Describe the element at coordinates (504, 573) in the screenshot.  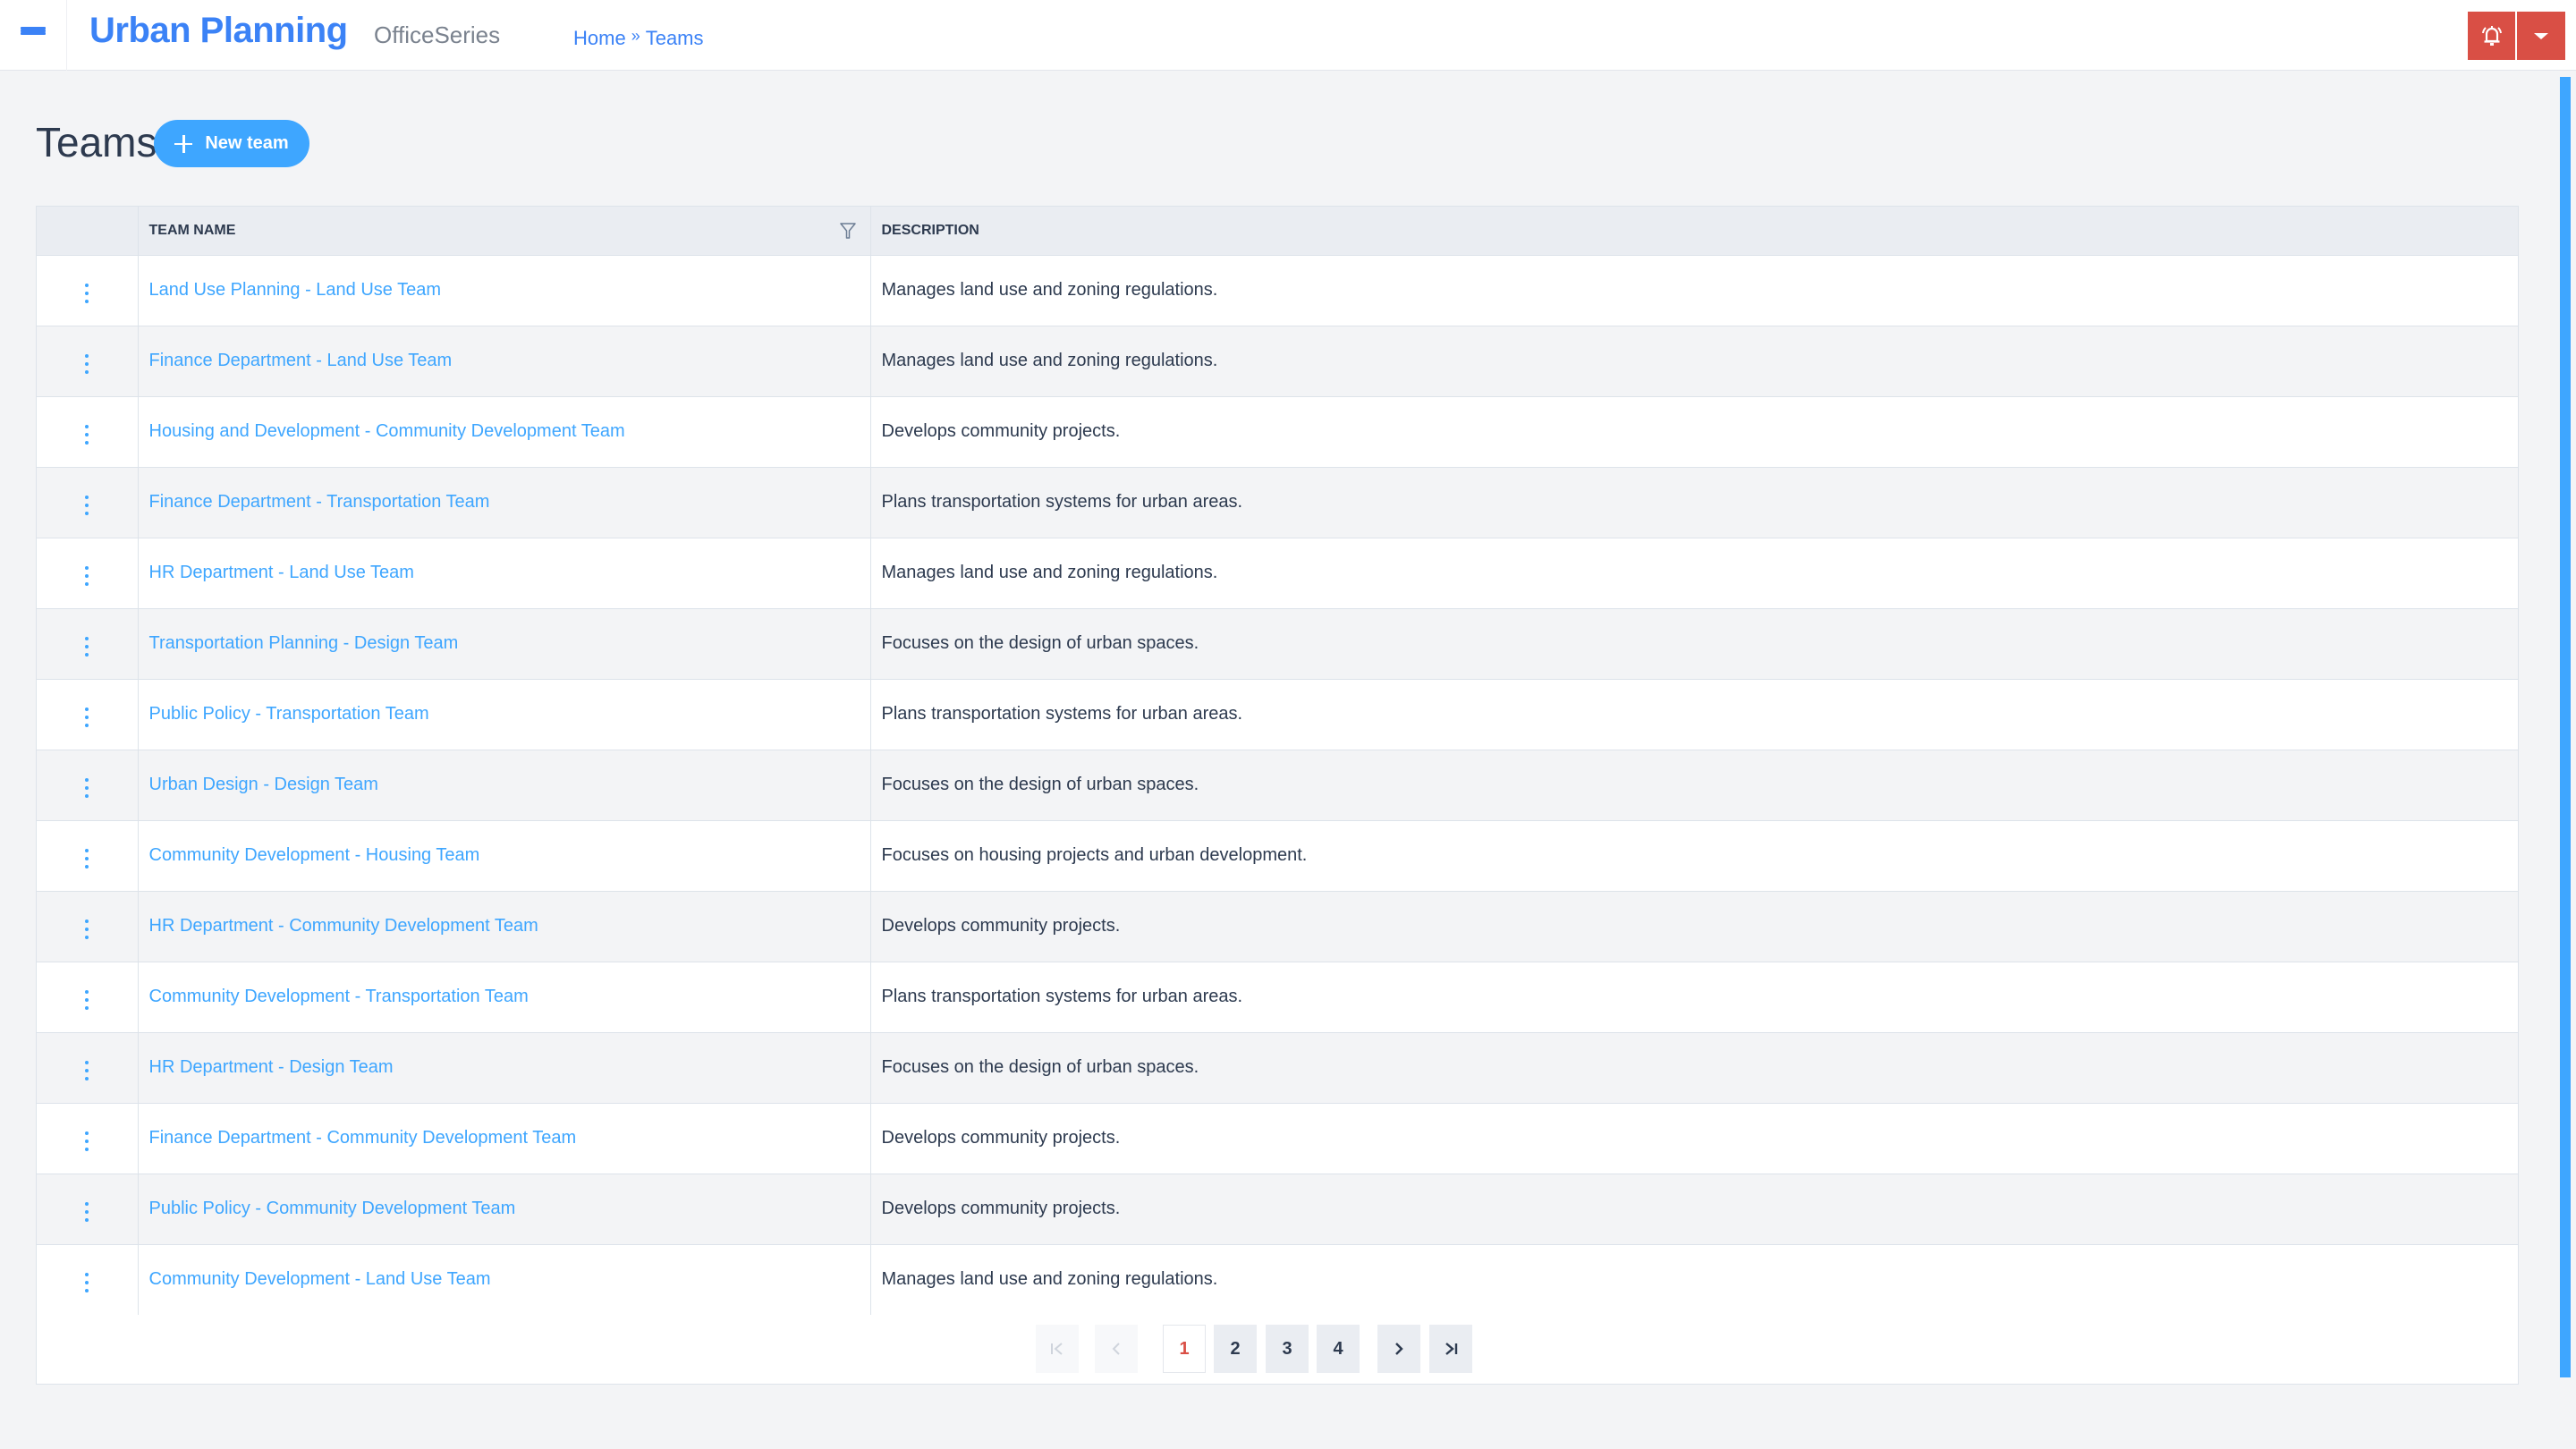
I see `team-name-cell: HR Department - Land Use Team` at that location.